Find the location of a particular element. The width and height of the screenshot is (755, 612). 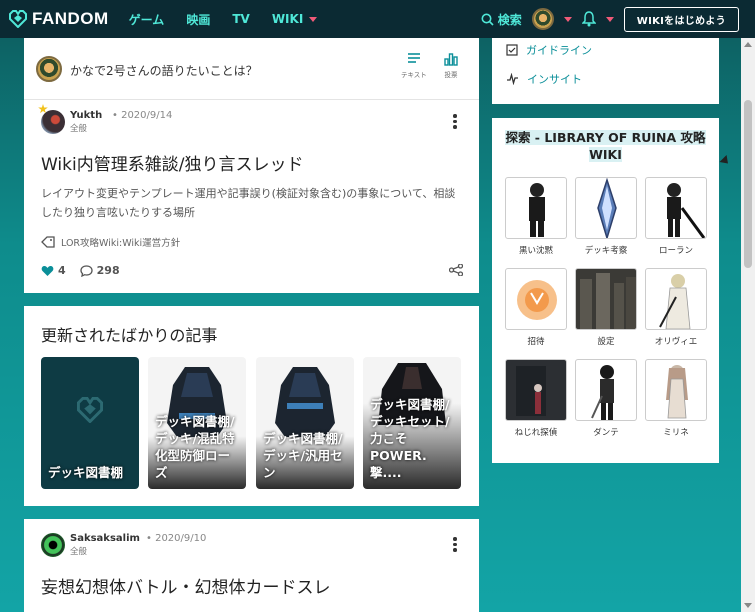

nav-link-tv: TV is located at coordinates (240, 19).